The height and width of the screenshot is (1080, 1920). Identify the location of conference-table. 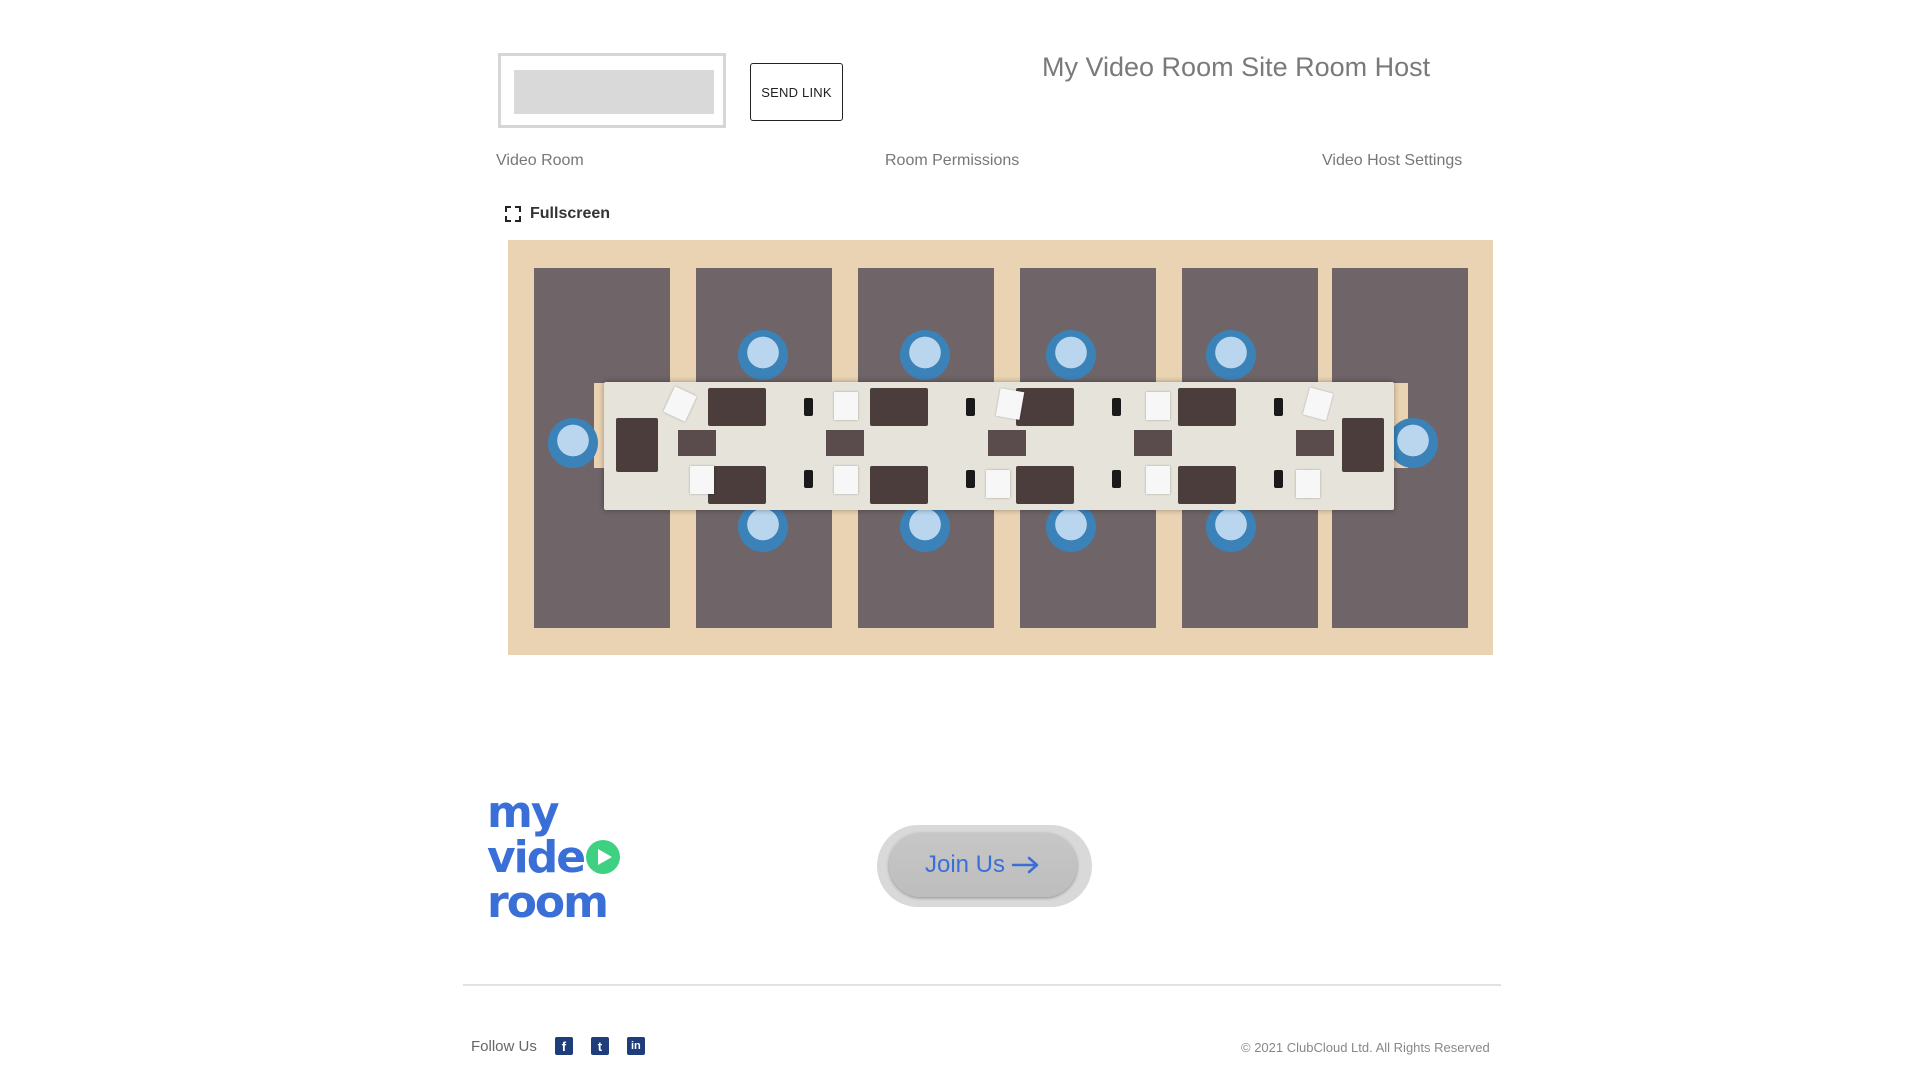
(999, 446).